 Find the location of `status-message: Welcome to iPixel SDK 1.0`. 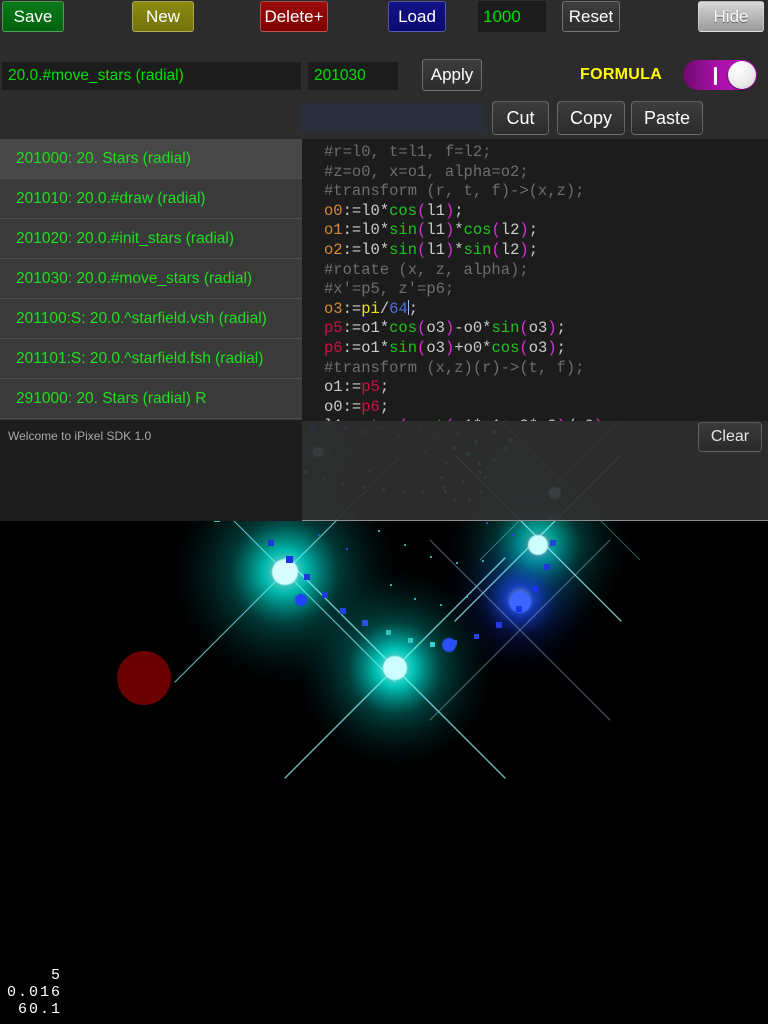

status-message: Welcome to iPixel SDK 1.0 is located at coordinates (80, 436).